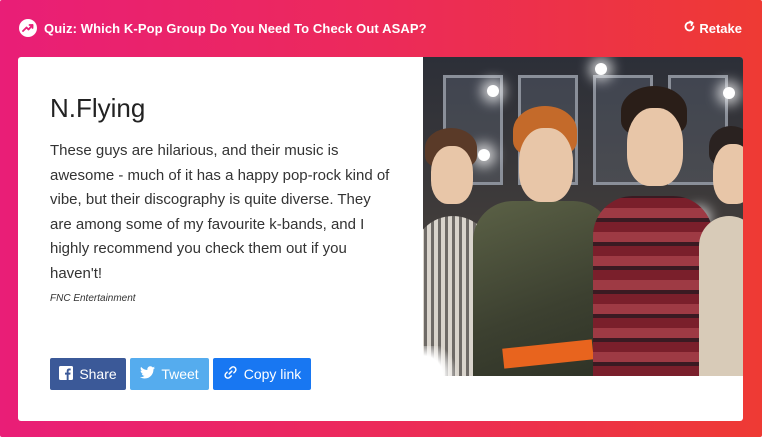  I want to click on copy-link-label: Copy link, so click(272, 374).